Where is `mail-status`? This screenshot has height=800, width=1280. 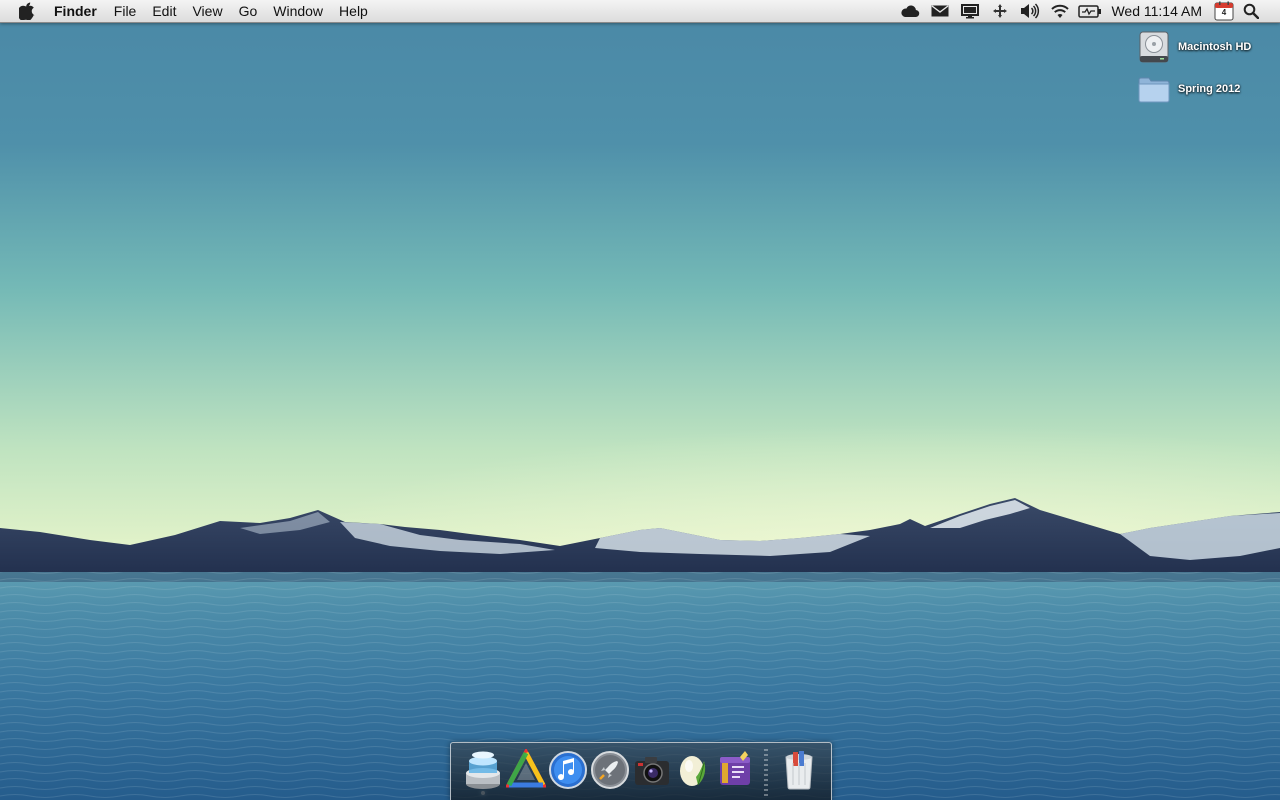
mail-status is located at coordinates (940, 11).